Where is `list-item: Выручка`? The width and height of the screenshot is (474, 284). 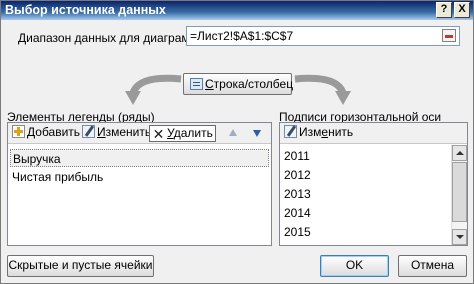 list-item: Выручка is located at coordinates (139, 158).